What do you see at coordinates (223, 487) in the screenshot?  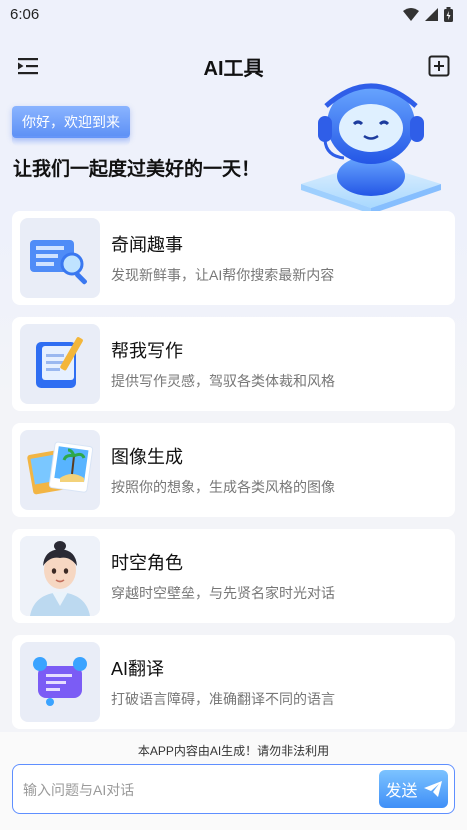 I see `tool-description: 按照你的想象，生成各类风格的图像` at bounding box center [223, 487].